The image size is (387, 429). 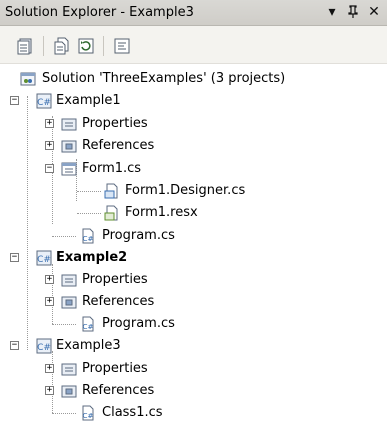 What do you see at coordinates (374, 12) in the screenshot?
I see `close-icon: ✕` at bounding box center [374, 12].